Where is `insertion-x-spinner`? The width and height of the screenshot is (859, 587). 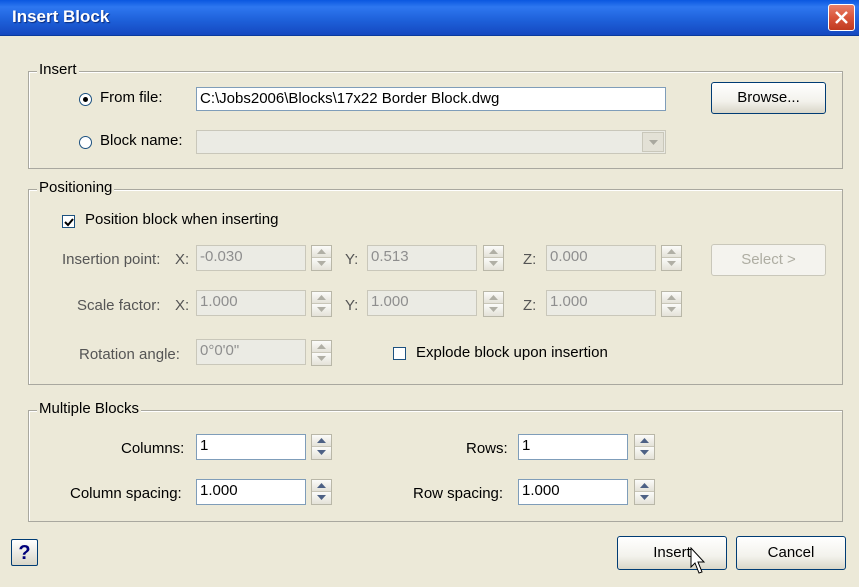
insertion-x-spinner is located at coordinates (321, 258).